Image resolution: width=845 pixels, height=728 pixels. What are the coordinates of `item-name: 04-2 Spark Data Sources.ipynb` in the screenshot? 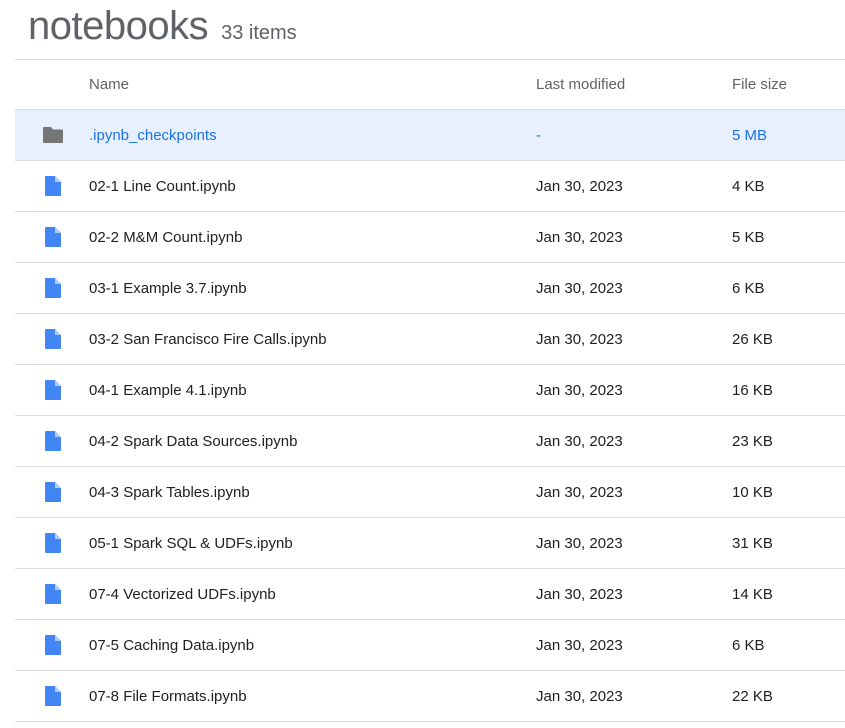 It's located at (193, 441).